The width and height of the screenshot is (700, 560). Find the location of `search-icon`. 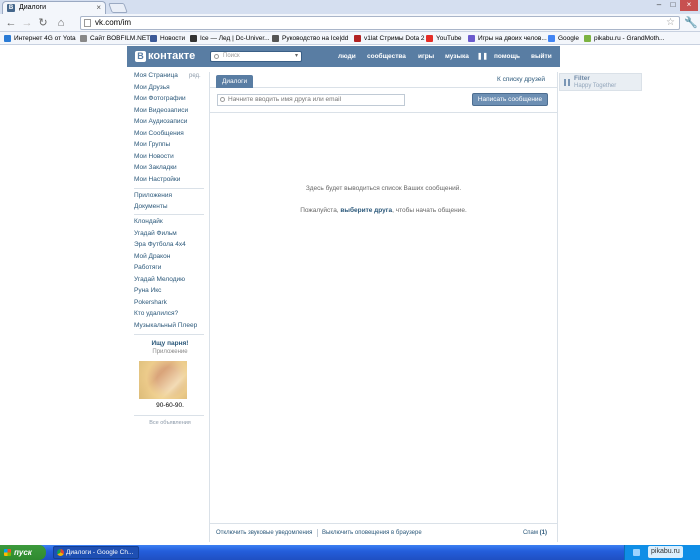

search-icon is located at coordinates (222, 99).